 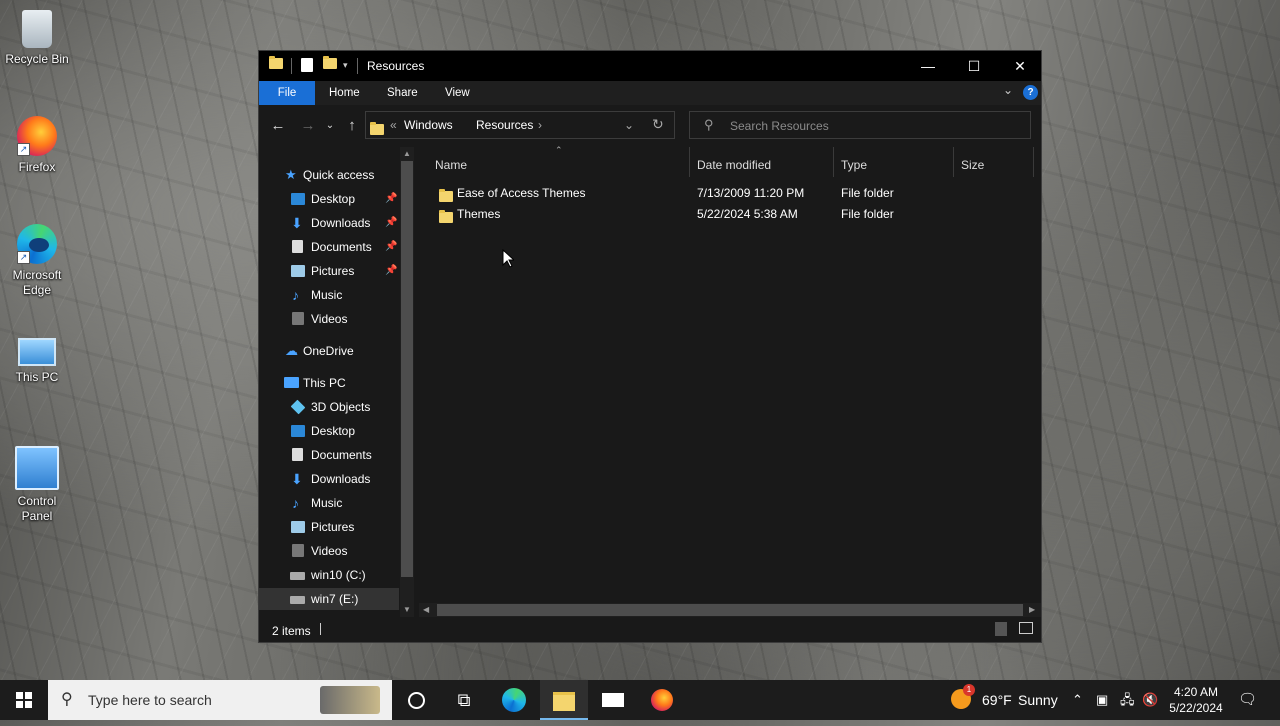 I want to click on customize-toolbar-icon: ▾, so click(x=345, y=68).